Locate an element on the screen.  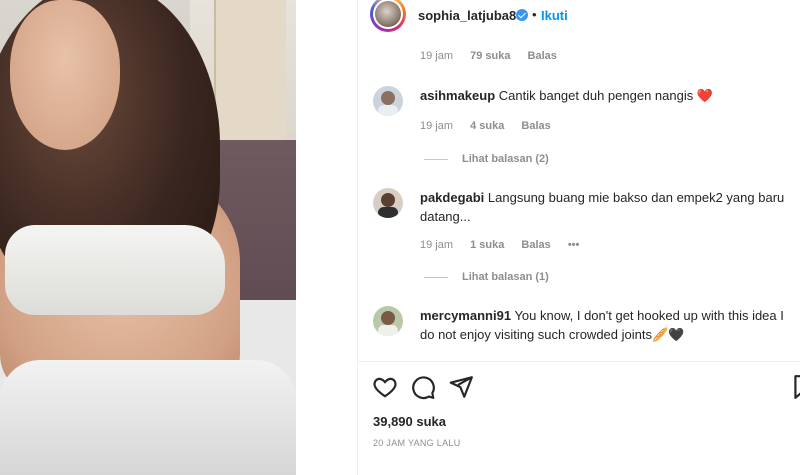
view-replies-button: Lihat balasan (2) is located at coordinates (486, 159).